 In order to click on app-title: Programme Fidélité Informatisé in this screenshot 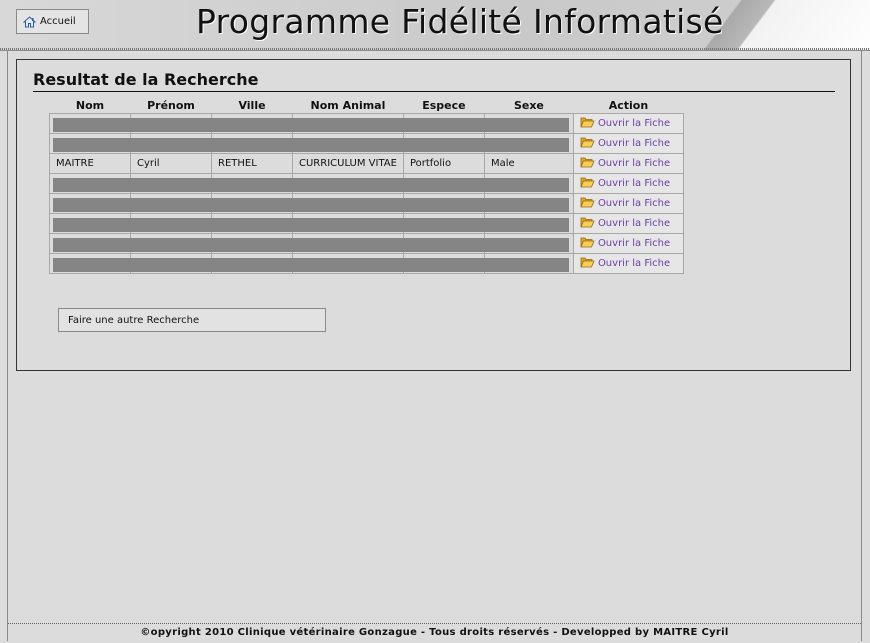, I will do `click(460, 21)`.